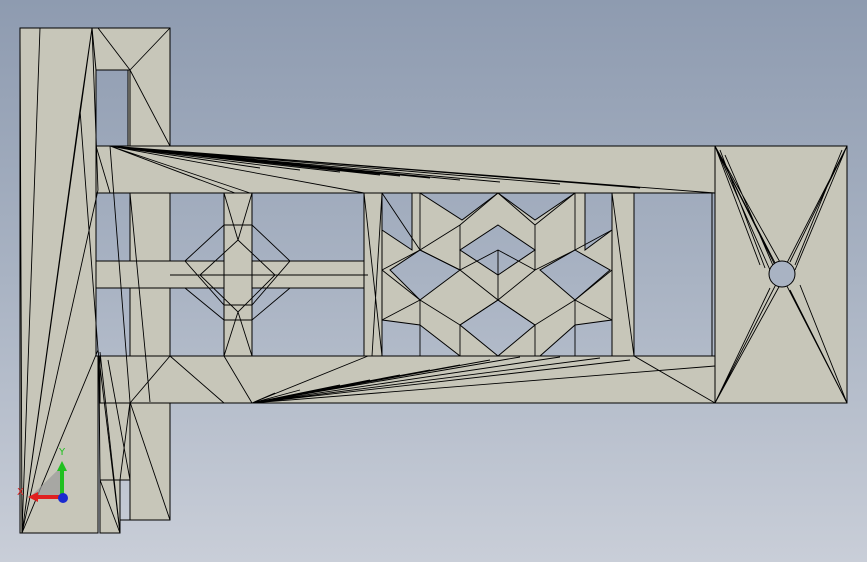  I want to click on z-axis-dot, so click(63, 498).